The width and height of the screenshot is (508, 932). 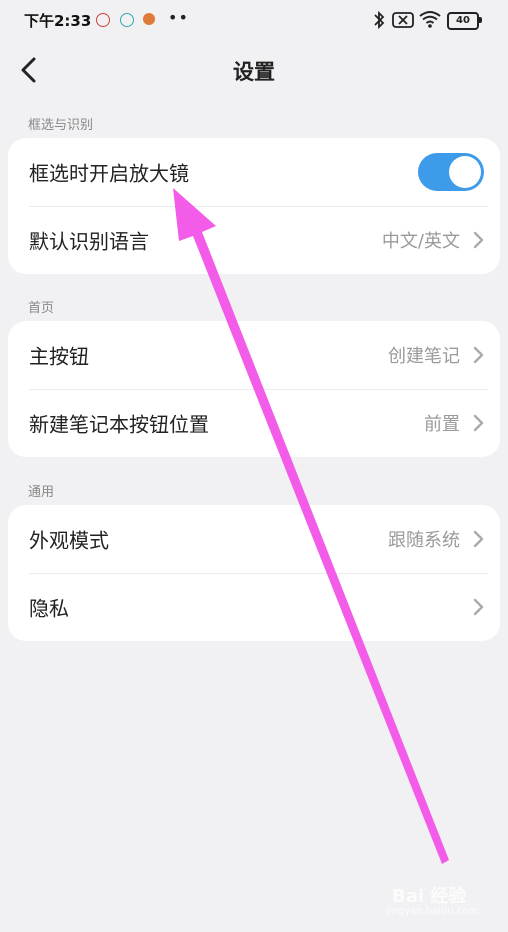 I want to click on main-button-row: 主按钮 创建笔记, so click(x=254, y=355).